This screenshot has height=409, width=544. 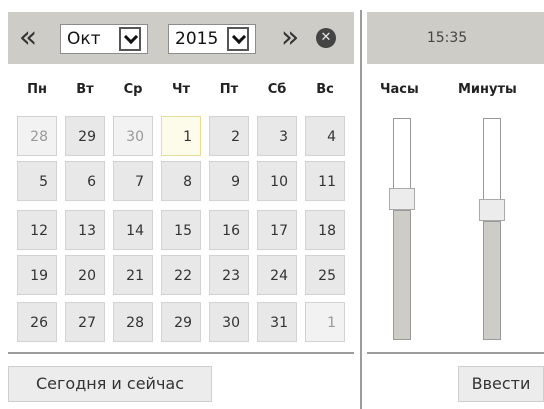 I want to click on day-cell: 20, so click(x=85, y=275).